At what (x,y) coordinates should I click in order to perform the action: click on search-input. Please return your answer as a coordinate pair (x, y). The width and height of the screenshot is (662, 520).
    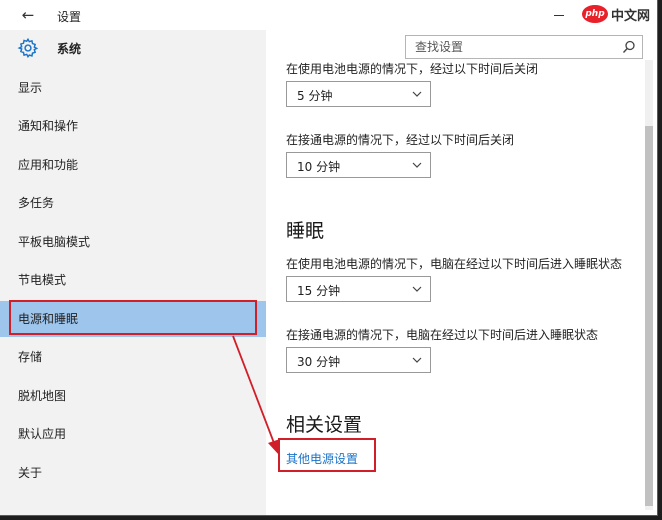
    Looking at the image, I should click on (510, 47).